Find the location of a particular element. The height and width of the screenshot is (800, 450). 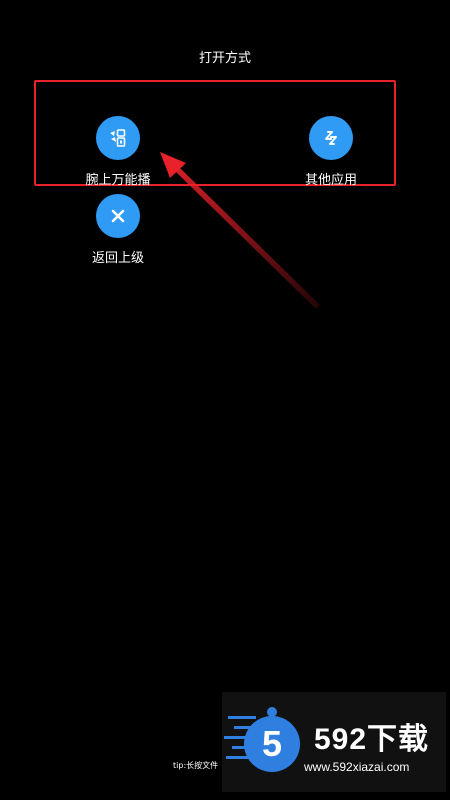

tip-text: tip:长按文件 is located at coordinates (196, 765).